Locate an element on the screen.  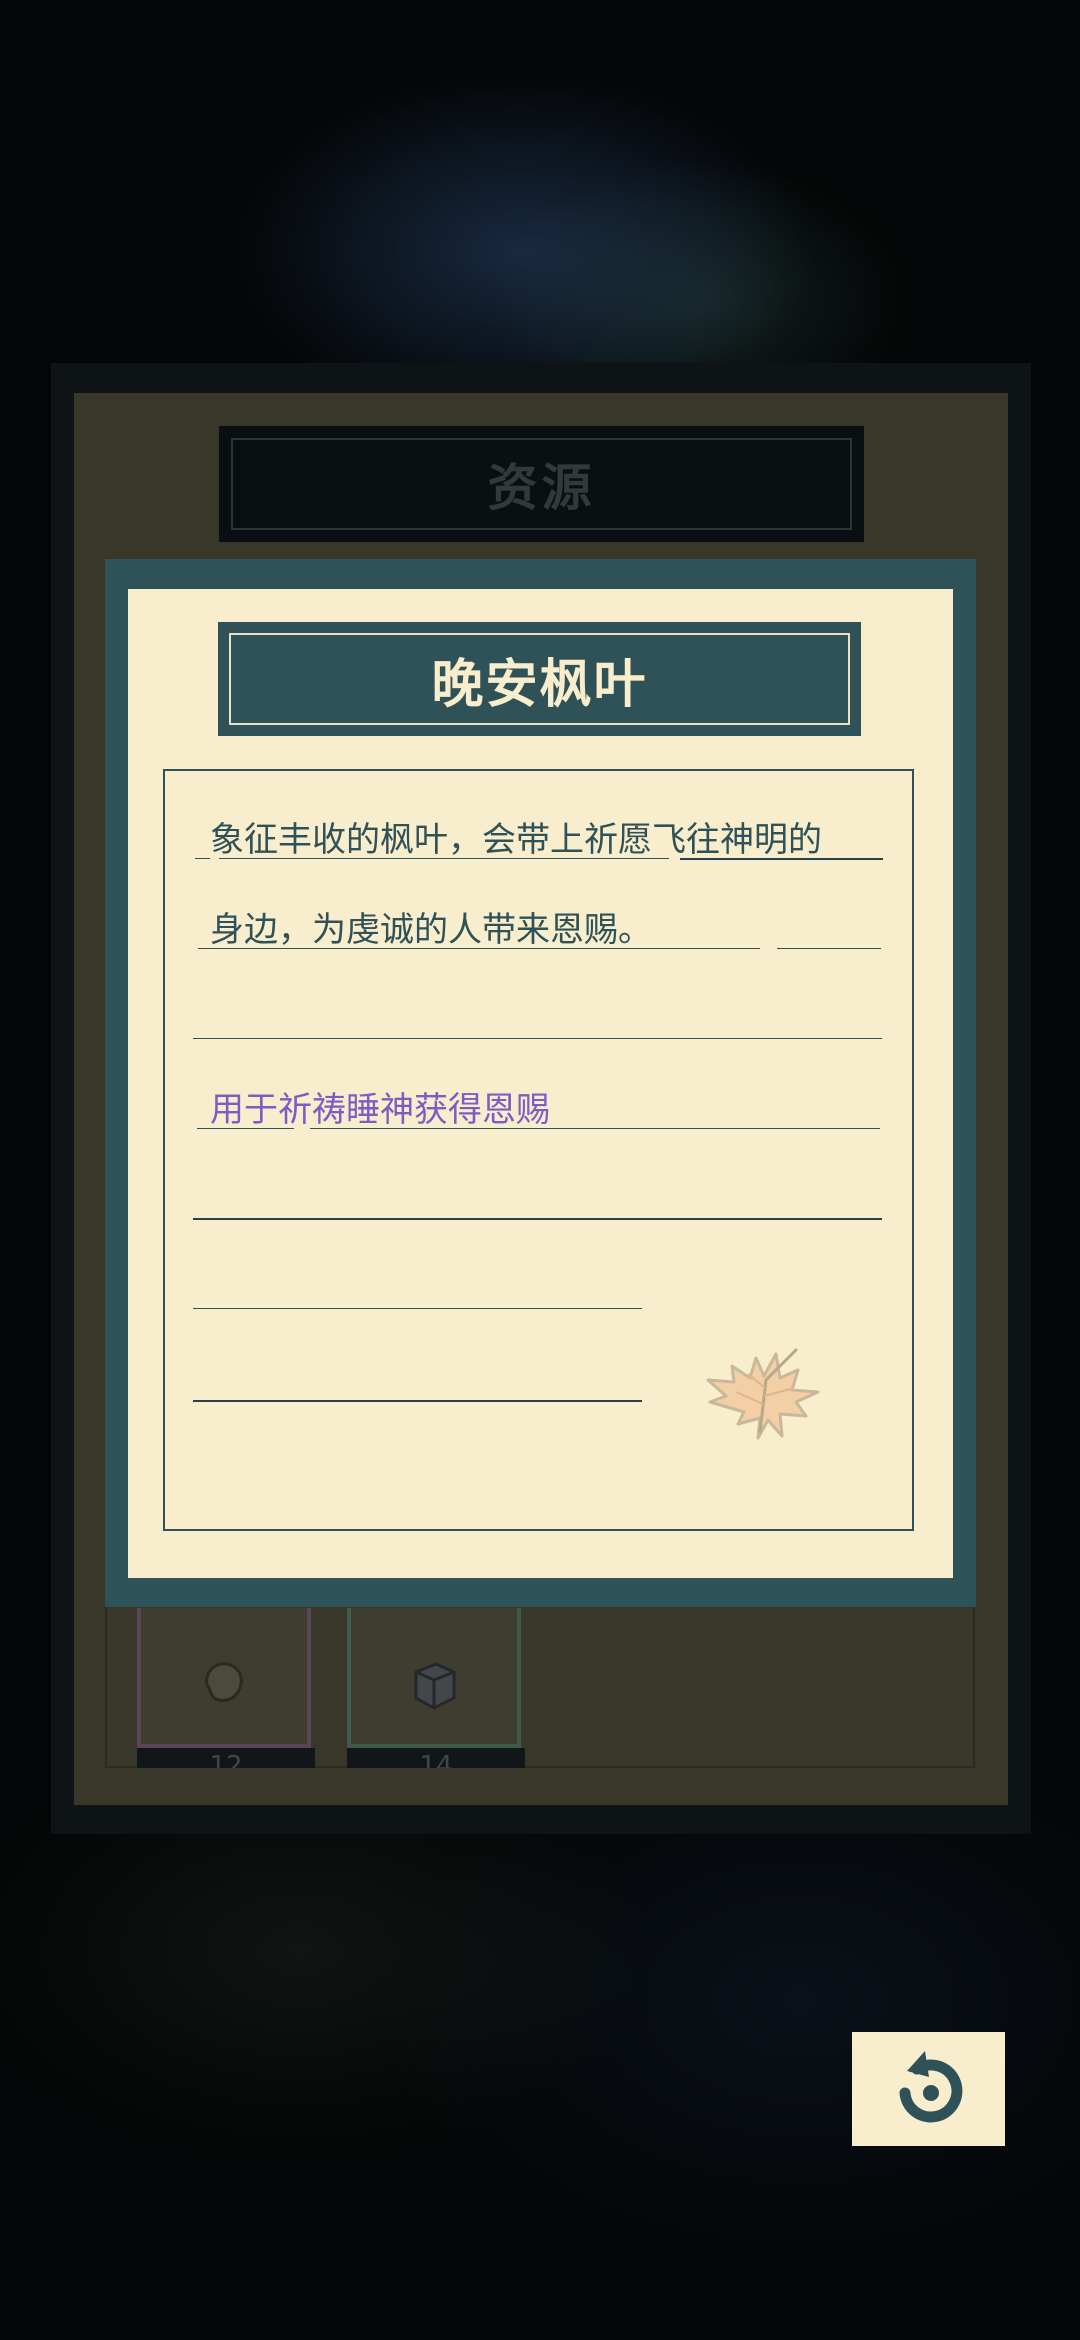
cube-icon is located at coordinates (435, 1686).